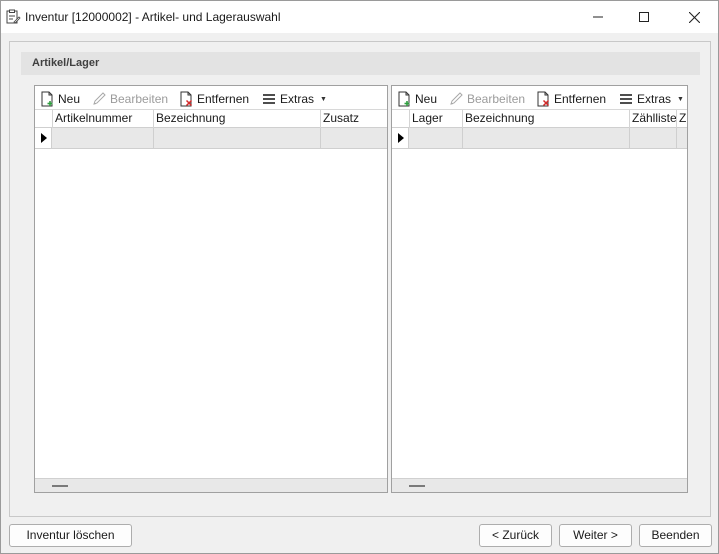 Image resolution: width=719 pixels, height=554 pixels. I want to click on column-lager: Lager, so click(435, 119).